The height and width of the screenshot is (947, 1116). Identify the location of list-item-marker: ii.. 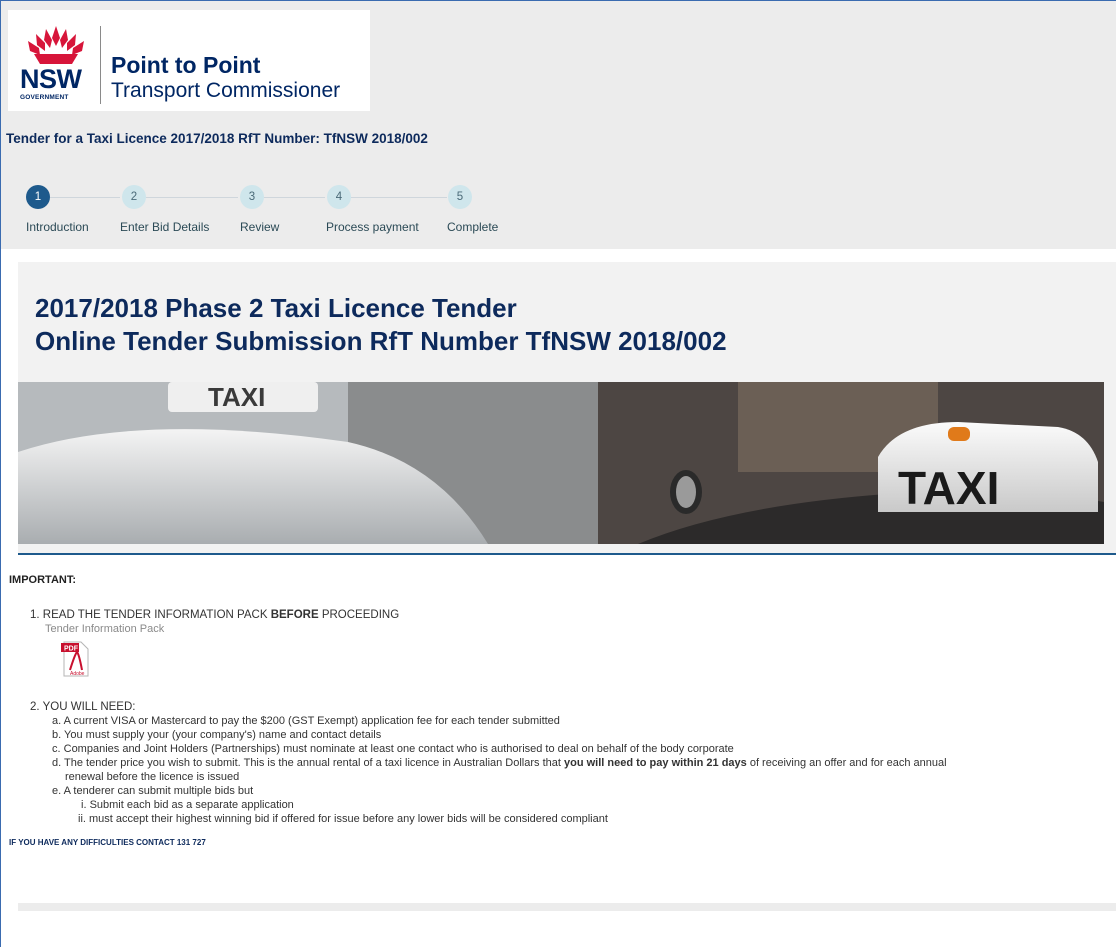
(82, 819).